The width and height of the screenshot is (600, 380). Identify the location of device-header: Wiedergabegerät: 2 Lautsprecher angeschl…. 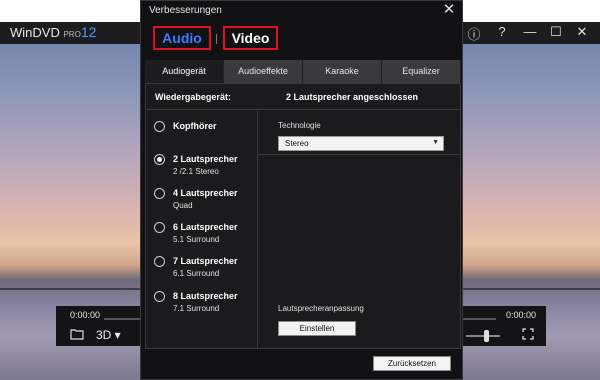
(303, 97).